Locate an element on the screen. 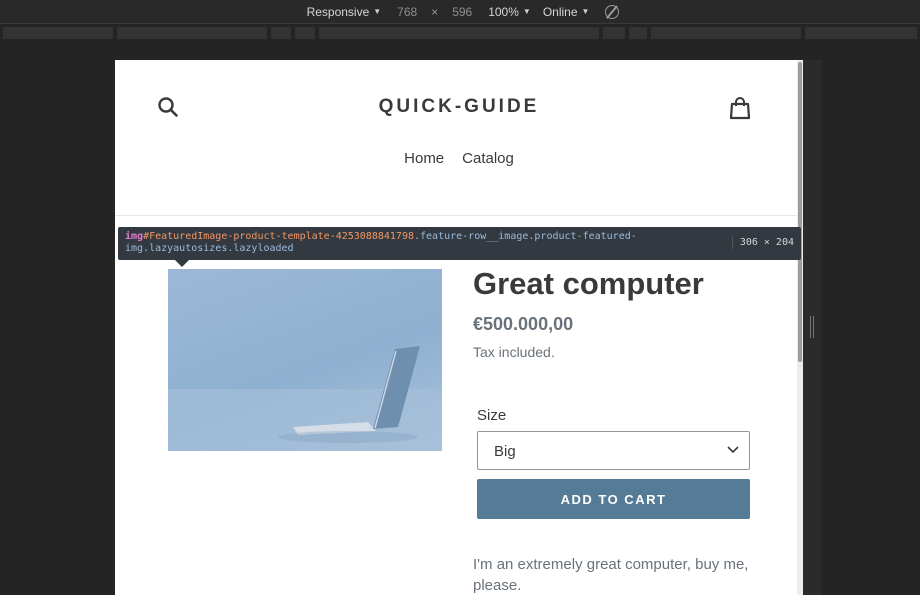 This screenshot has height=595, width=920. rotate-icon is located at coordinates (612, 11).